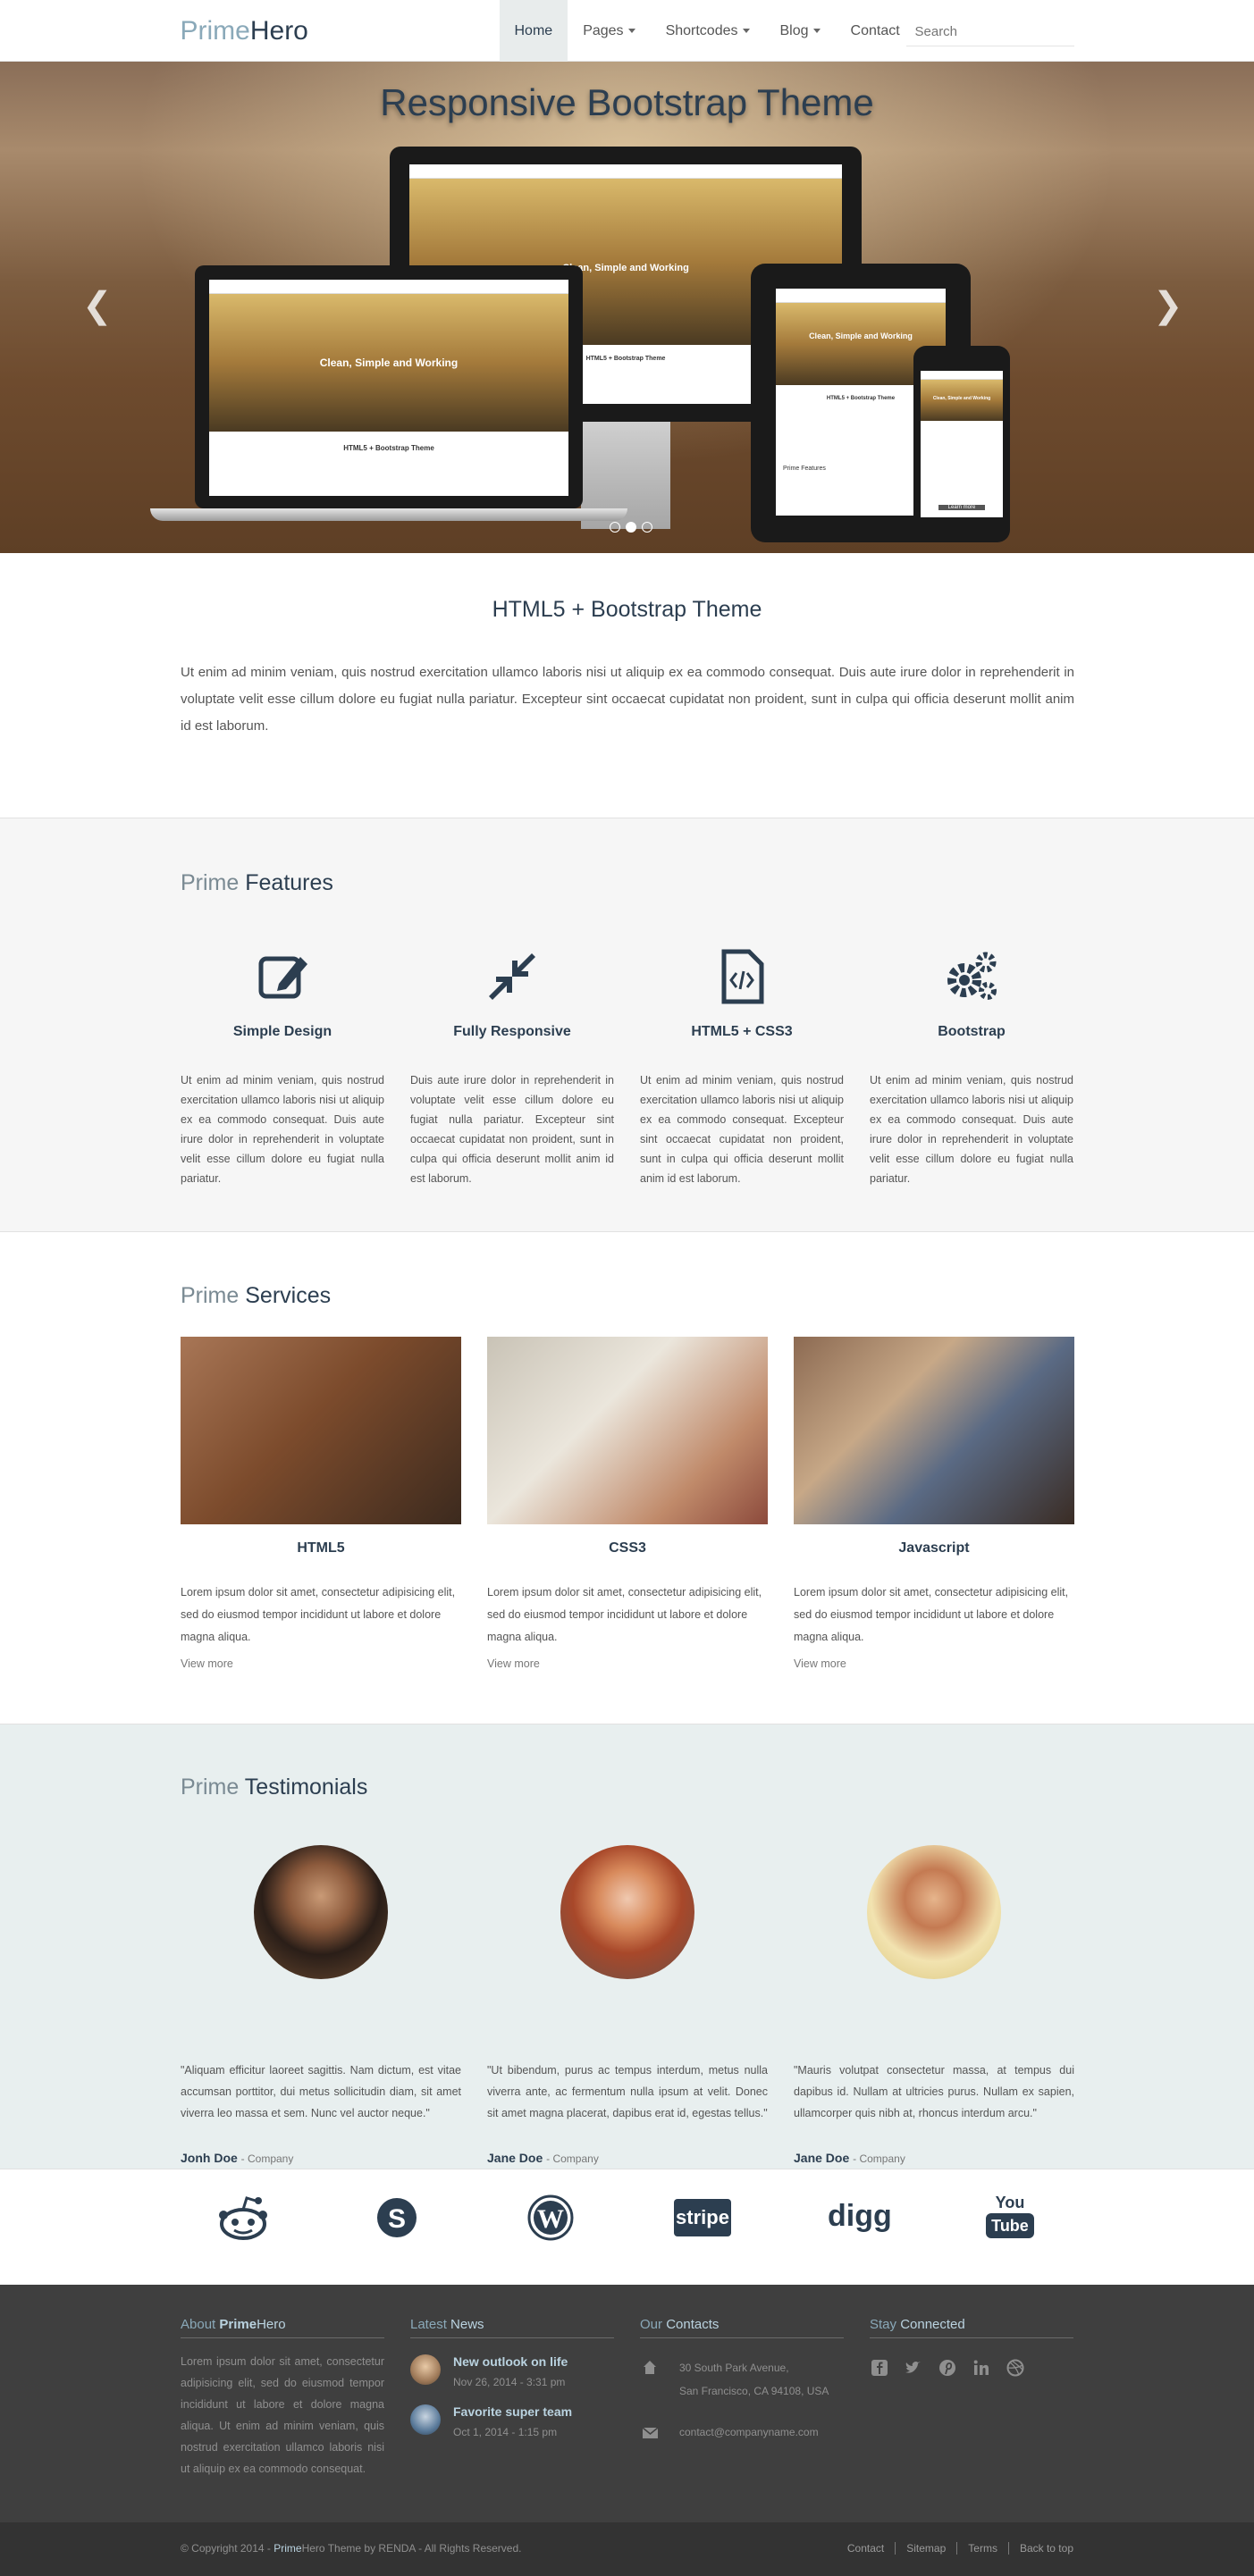 The height and width of the screenshot is (2576, 1254). Describe the element at coordinates (511, 2361) in the screenshot. I see `news-title: New outlook on life` at that location.